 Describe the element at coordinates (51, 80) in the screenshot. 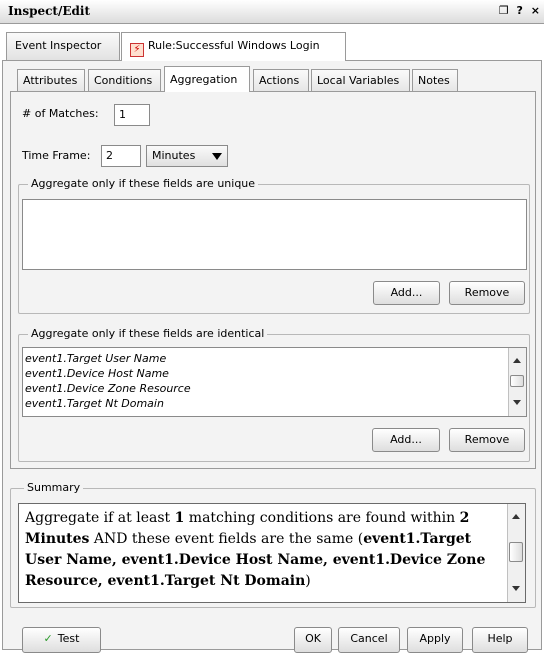

I see `tab-attributes: Attributes` at that location.